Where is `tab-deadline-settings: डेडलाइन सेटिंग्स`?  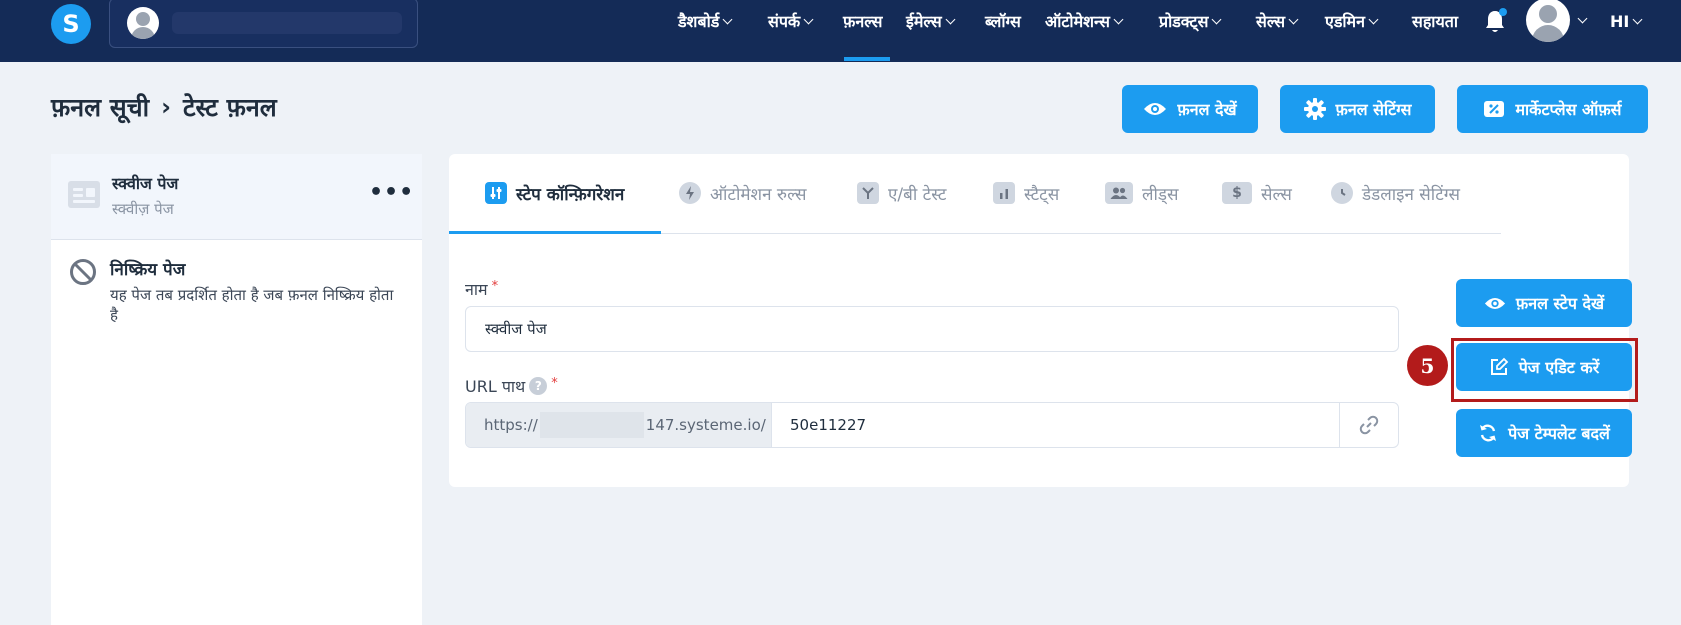
tab-deadline-settings: डेडलाइन सेटिंग्स is located at coordinates (1395, 193).